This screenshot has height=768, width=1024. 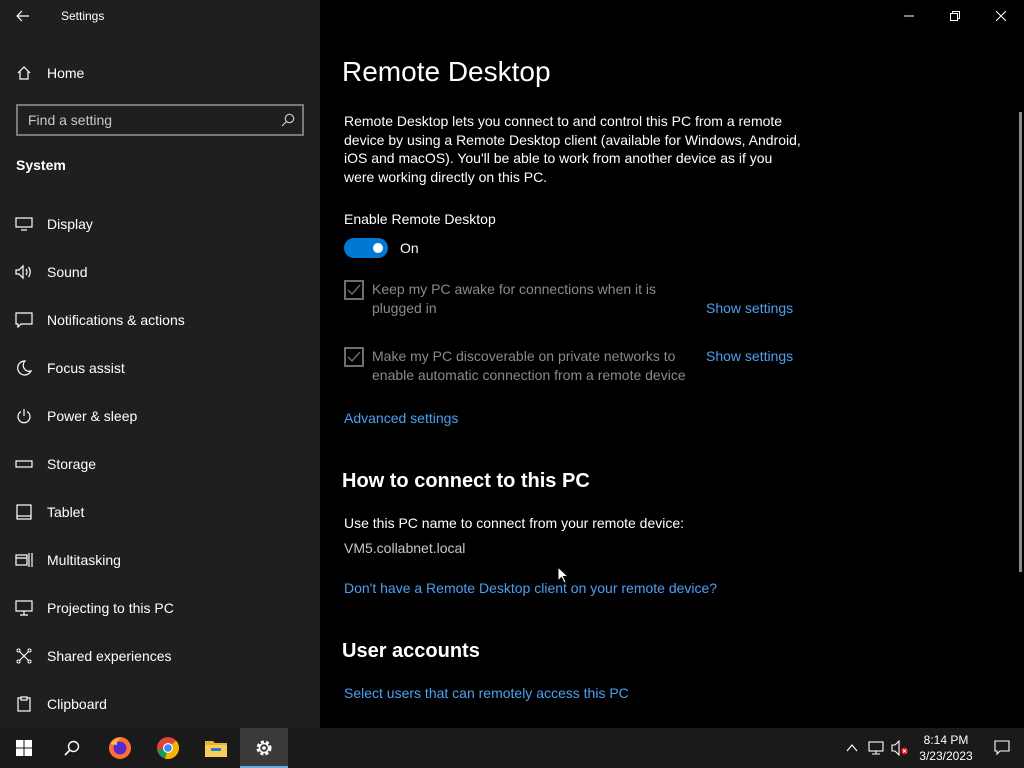 I want to click on taskbar-firefox, so click(x=120, y=748).